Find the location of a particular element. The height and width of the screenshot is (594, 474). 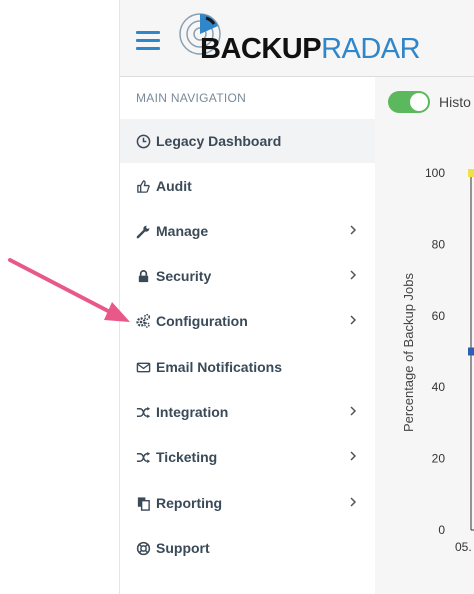

sidebar-item-support: Support is located at coordinates (247, 548).